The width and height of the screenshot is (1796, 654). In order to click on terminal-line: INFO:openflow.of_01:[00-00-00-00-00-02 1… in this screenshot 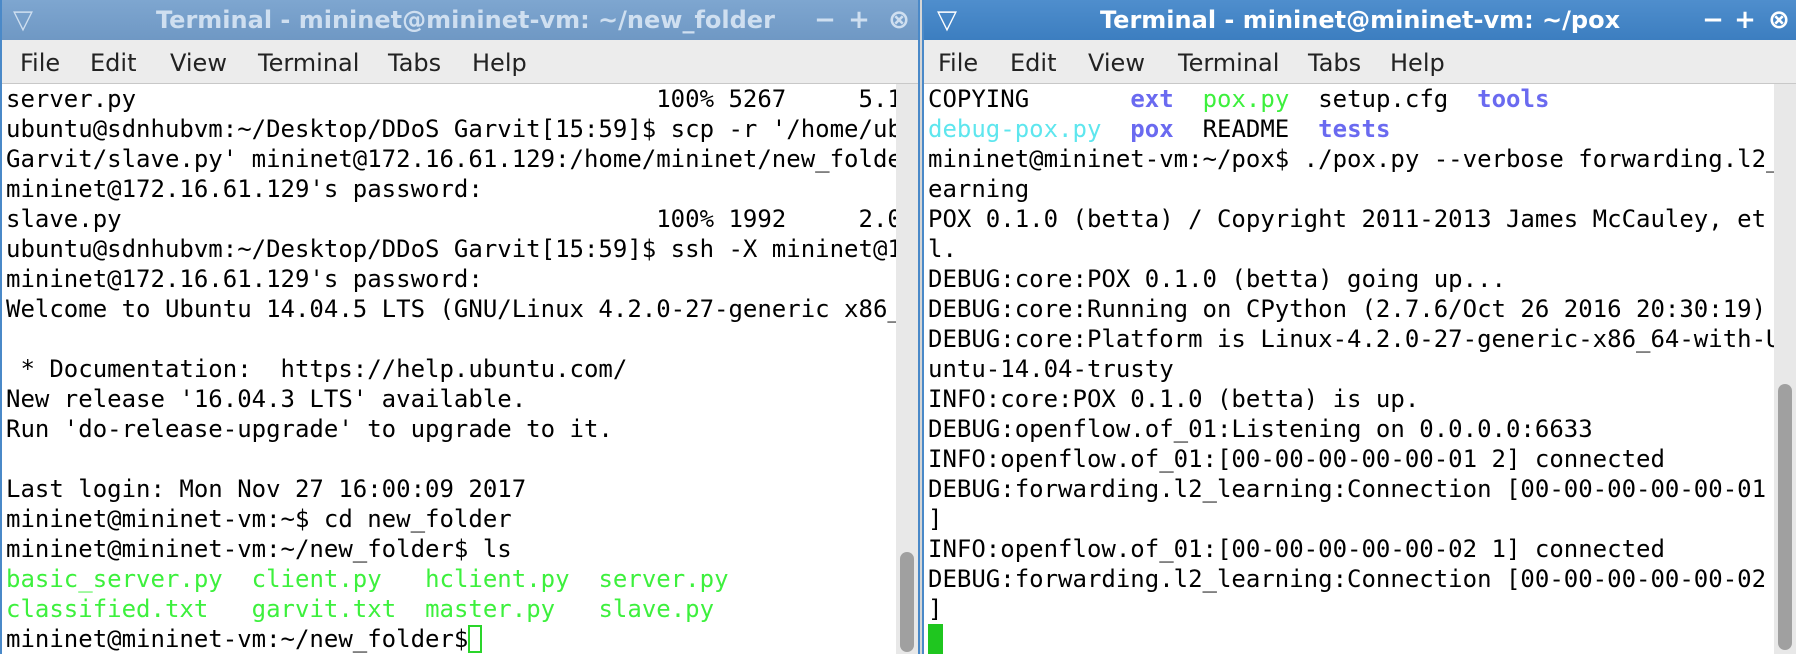, I will do `click(1296, 549)`.